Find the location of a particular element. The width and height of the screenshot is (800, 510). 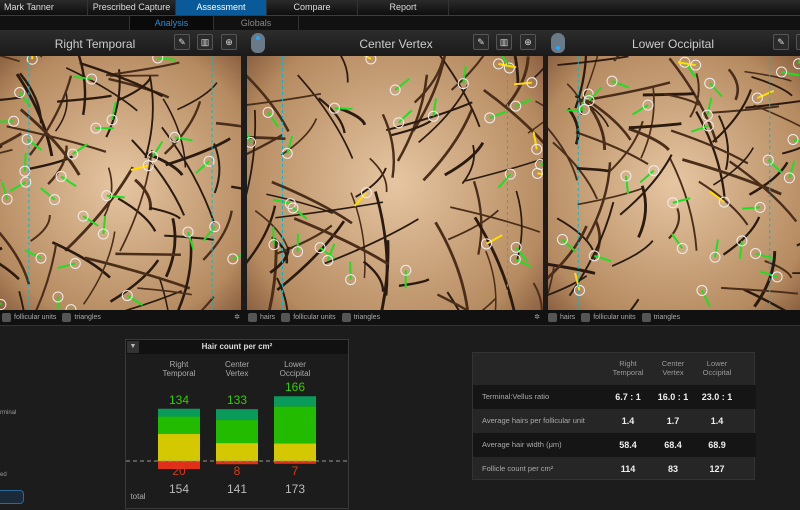

table-row: Follicle count per cm² 11483127 is located at coordinates (614, 469).